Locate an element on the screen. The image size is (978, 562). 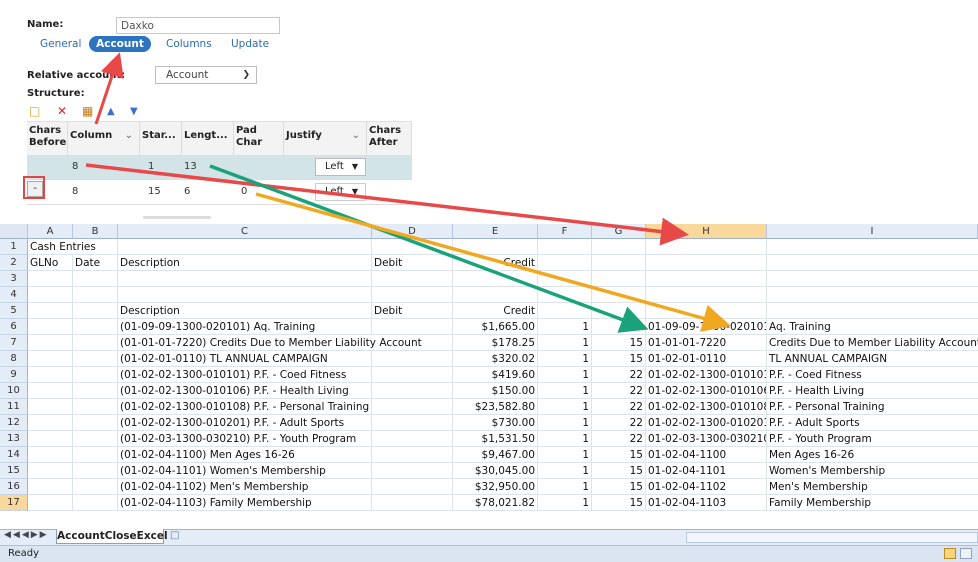
cell-g17: 15 is located at coordinates (619, 503).